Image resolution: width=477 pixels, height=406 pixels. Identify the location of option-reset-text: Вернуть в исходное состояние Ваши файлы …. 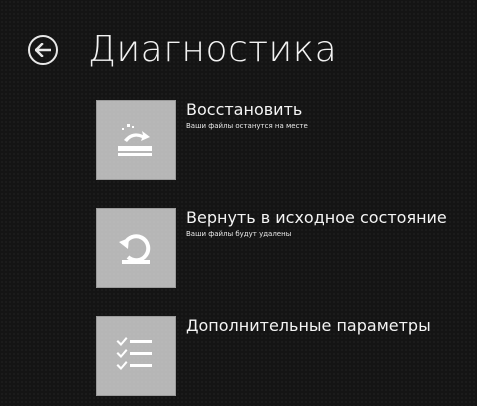
(321, 223).